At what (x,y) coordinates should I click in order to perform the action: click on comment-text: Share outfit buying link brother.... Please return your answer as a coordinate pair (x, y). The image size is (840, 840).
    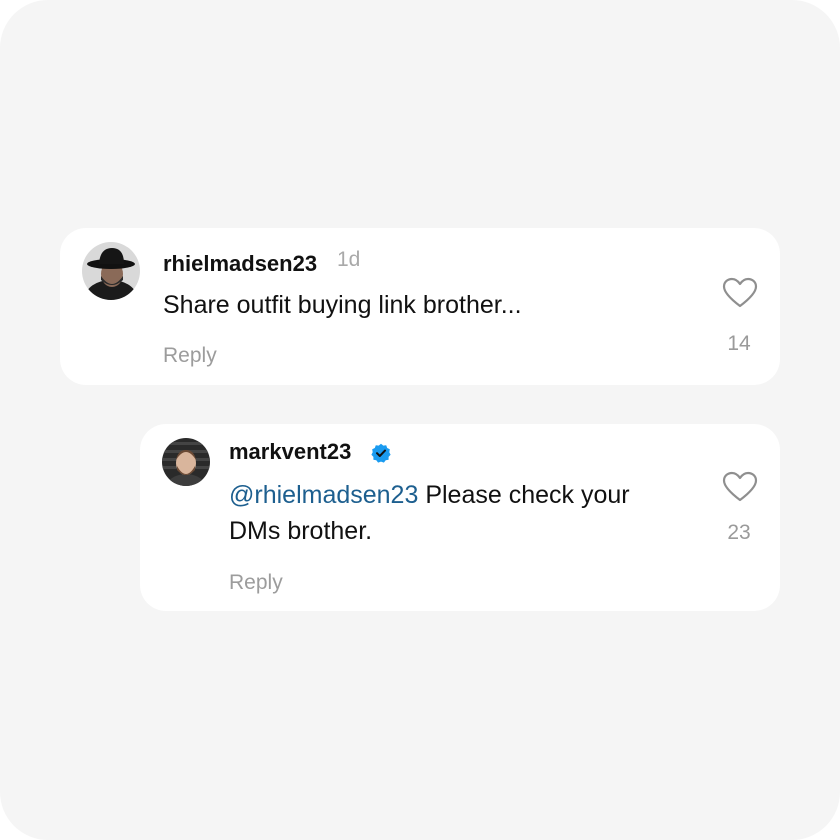
    Looking at the image, I should click on (342, 305).